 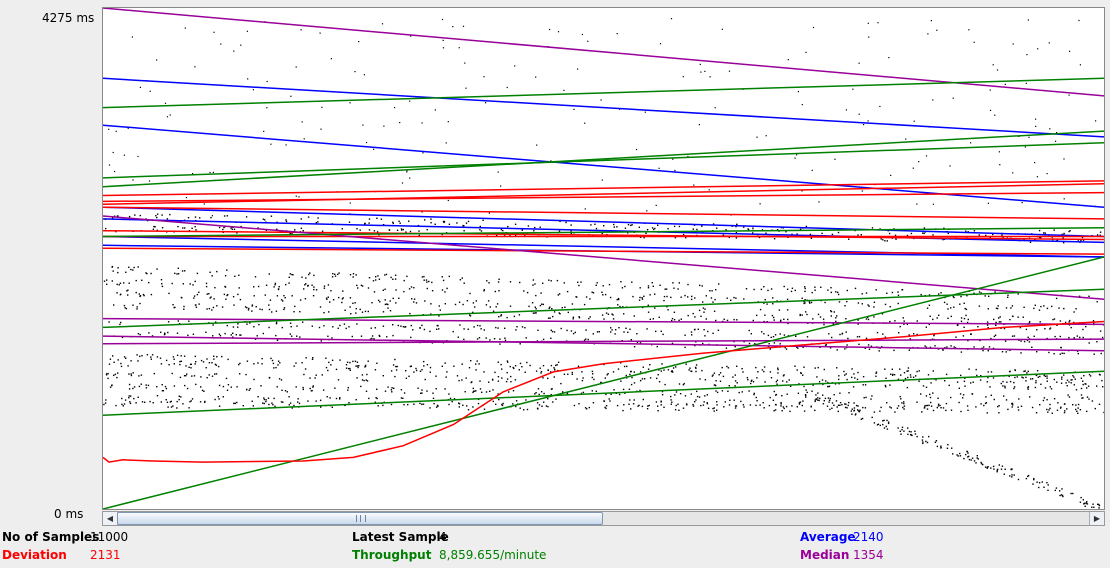 What do you see at coordinates (110, 518) in the screenshot?
I see `scroll-left-arrow-icon: ◀` at bounding box center [110, 518].